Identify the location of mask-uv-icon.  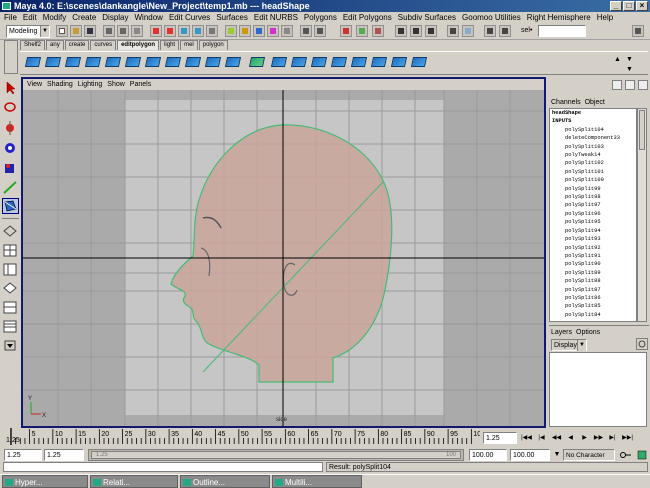
(273, 31).